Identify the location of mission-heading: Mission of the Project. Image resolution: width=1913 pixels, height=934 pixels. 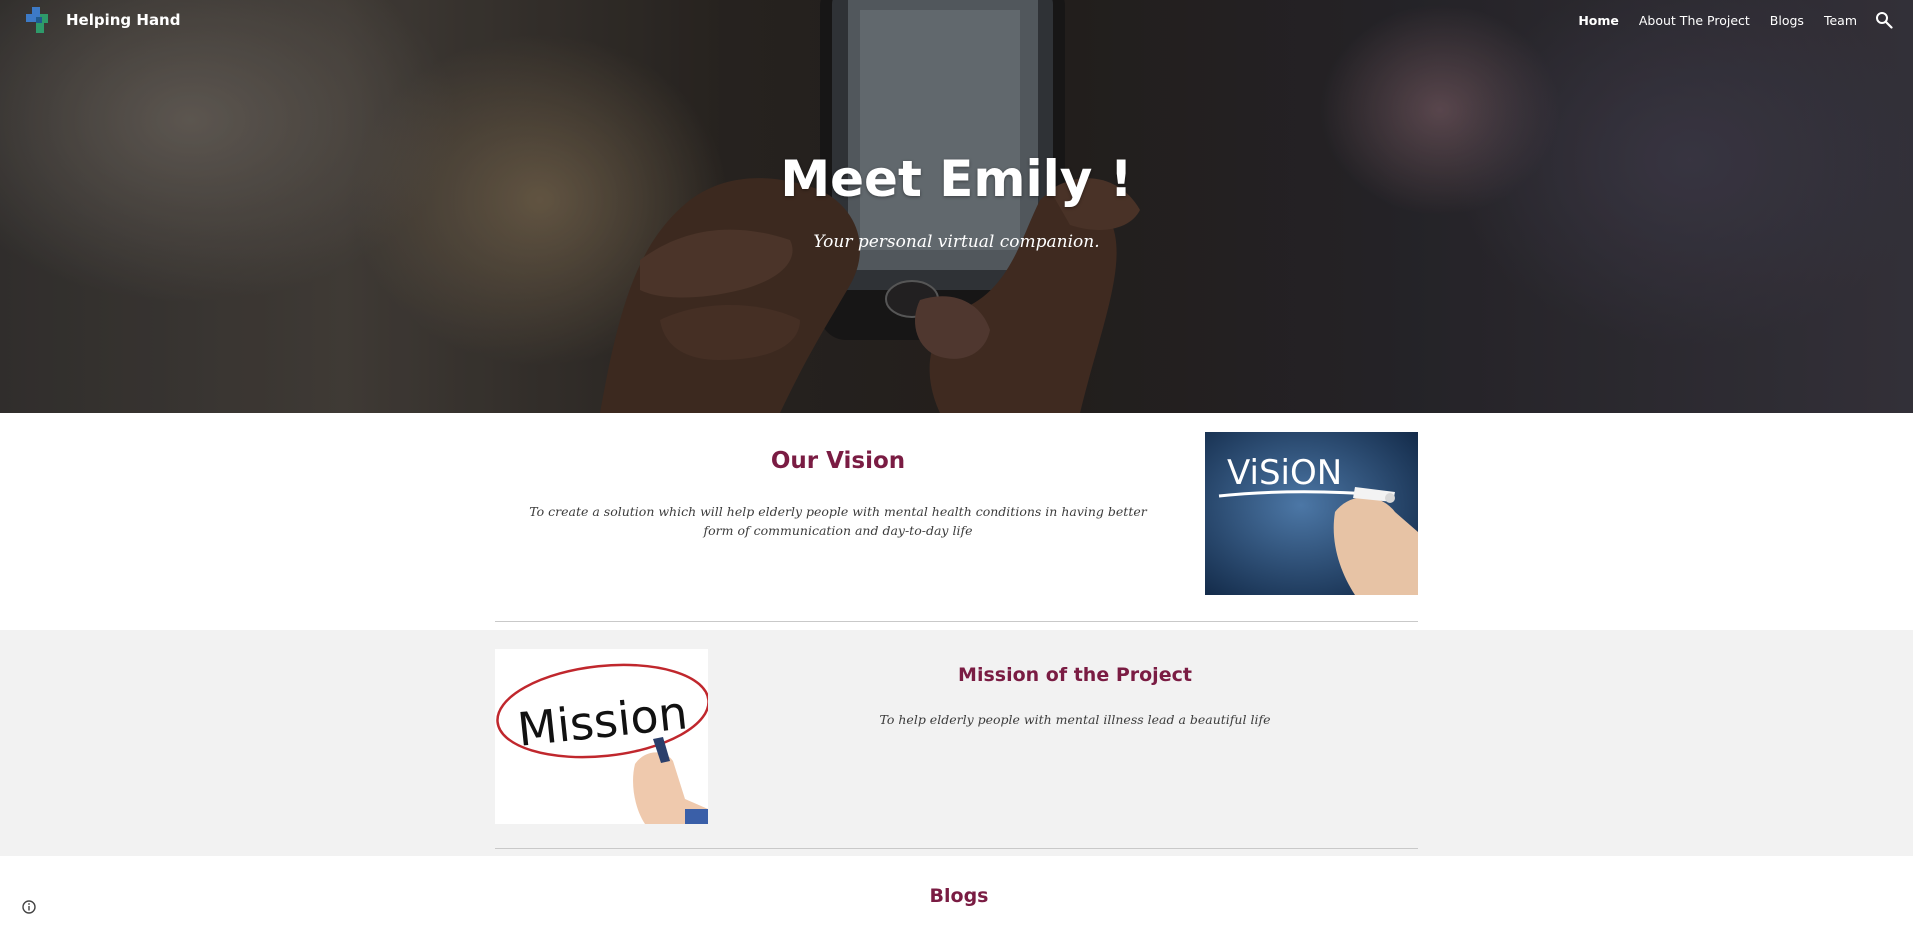
(1075, 675).